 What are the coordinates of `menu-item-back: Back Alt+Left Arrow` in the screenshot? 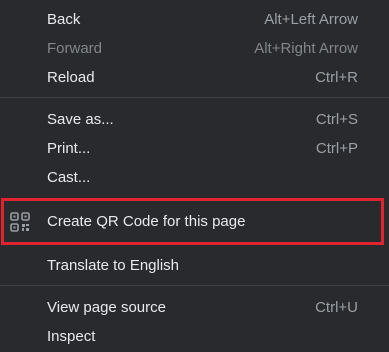 It's located at (194, 19).